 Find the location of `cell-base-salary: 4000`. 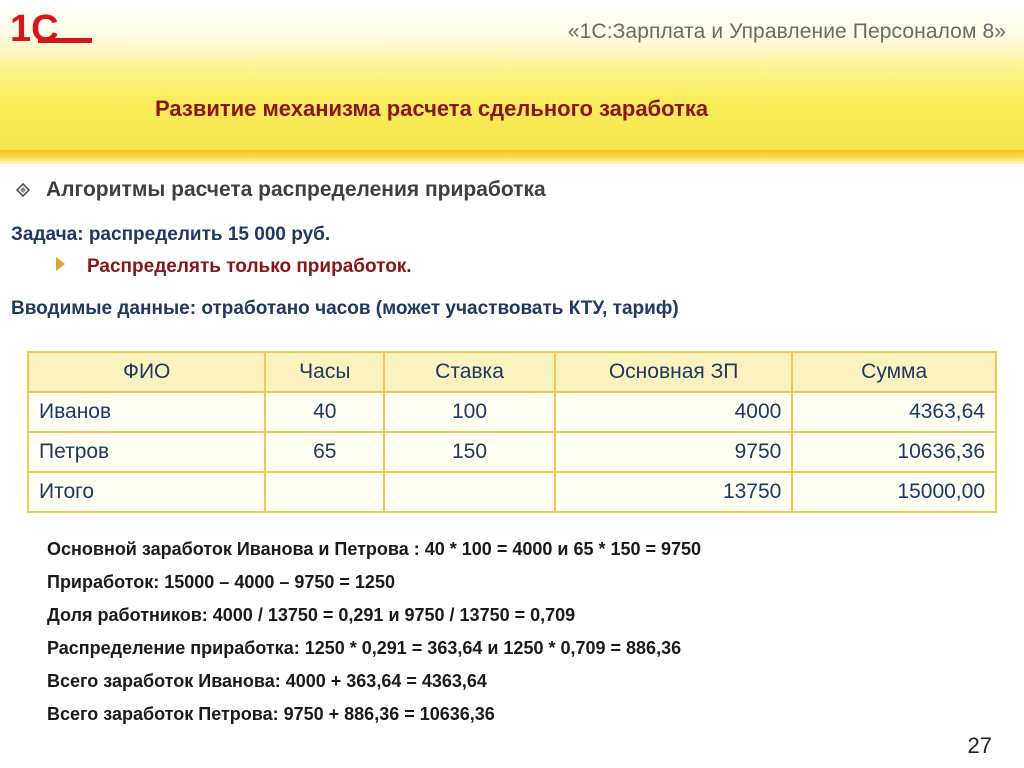

cell-base-salary: 4000 is located at coordinates (673, 412).